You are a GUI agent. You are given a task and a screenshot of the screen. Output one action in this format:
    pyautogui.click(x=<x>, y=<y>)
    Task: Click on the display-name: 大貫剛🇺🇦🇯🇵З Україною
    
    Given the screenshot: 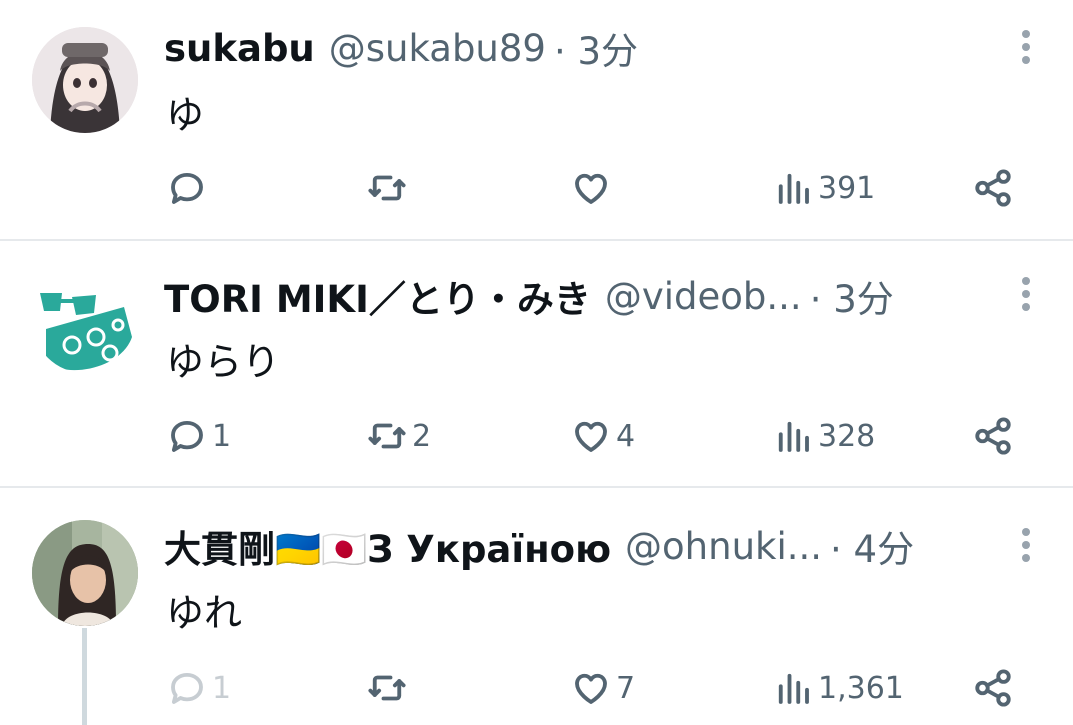 What is the action you would take?
    pyautogui.click(x=387, y=546)
    